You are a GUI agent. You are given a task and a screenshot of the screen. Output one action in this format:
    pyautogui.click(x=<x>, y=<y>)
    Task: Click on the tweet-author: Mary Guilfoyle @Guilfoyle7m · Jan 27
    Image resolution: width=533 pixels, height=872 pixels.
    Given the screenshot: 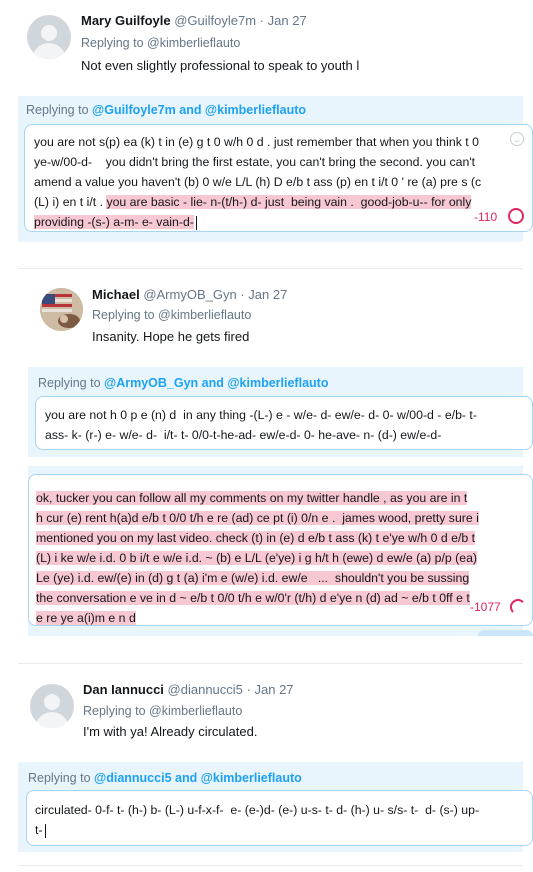 What is the action you would take?
    pyautogui.click(x=194, y=20)
    